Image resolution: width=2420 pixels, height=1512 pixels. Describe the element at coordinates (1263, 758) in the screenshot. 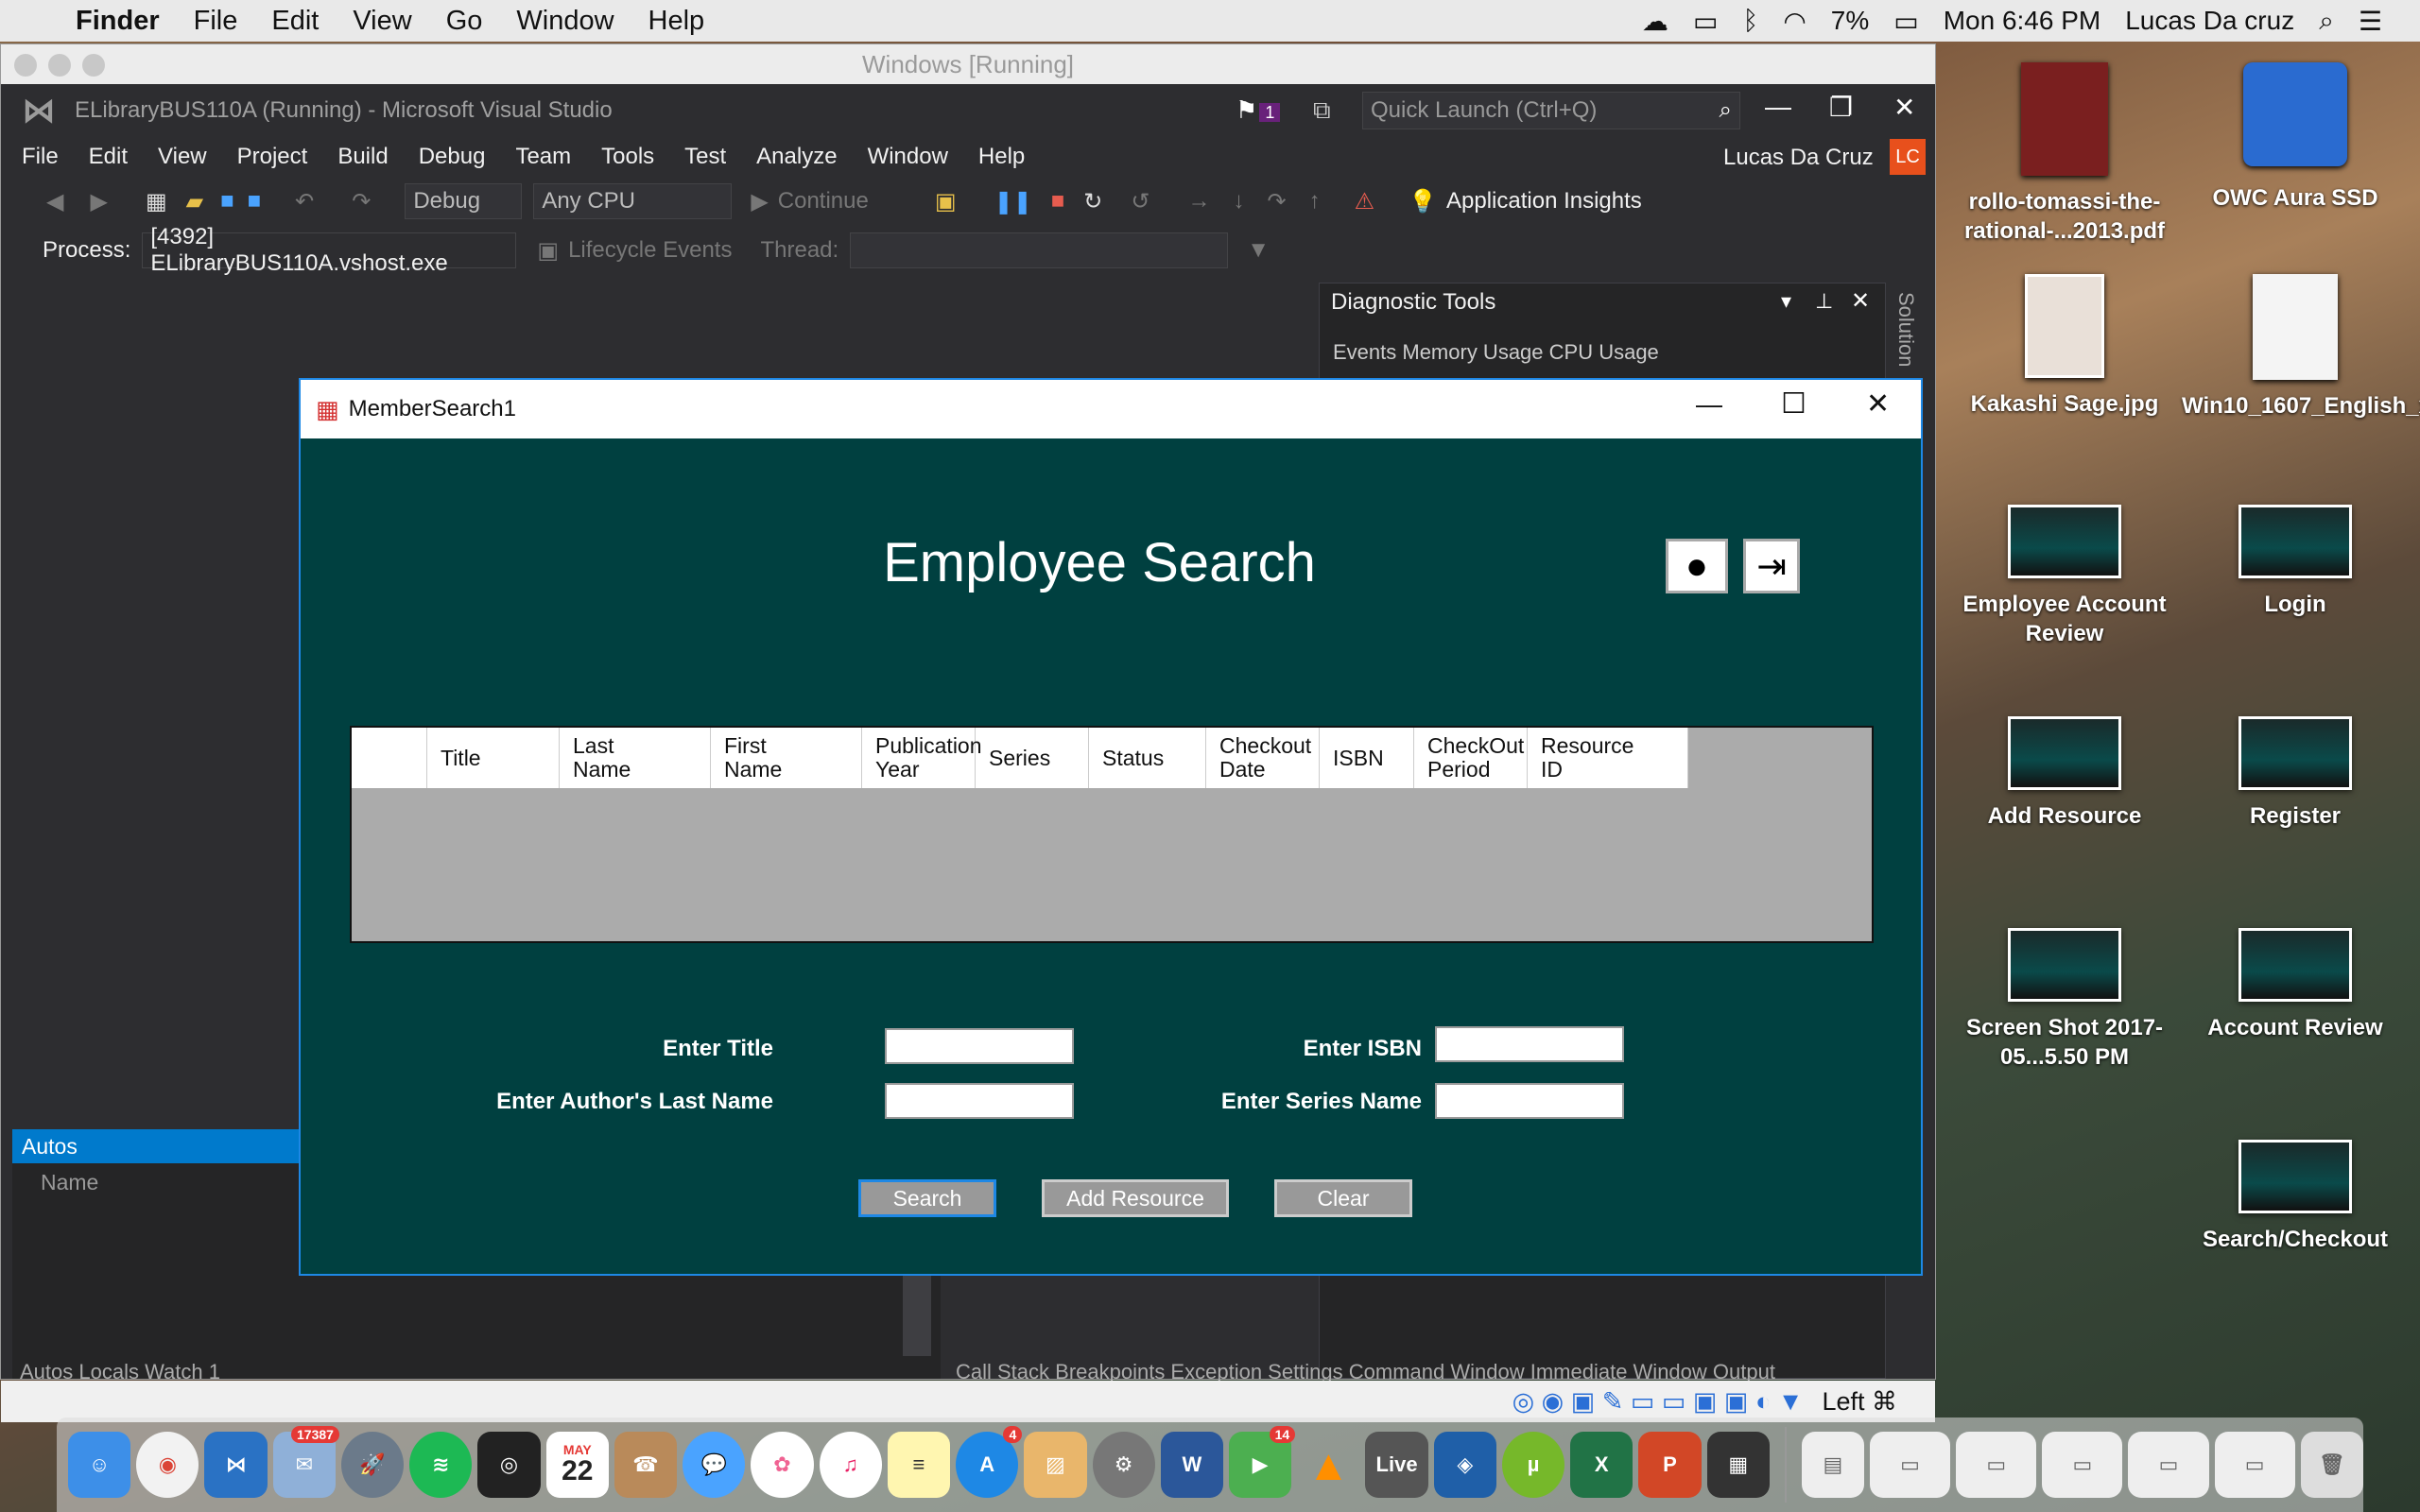

I see `column-header-checkout-date: Checkout Date` at that location.